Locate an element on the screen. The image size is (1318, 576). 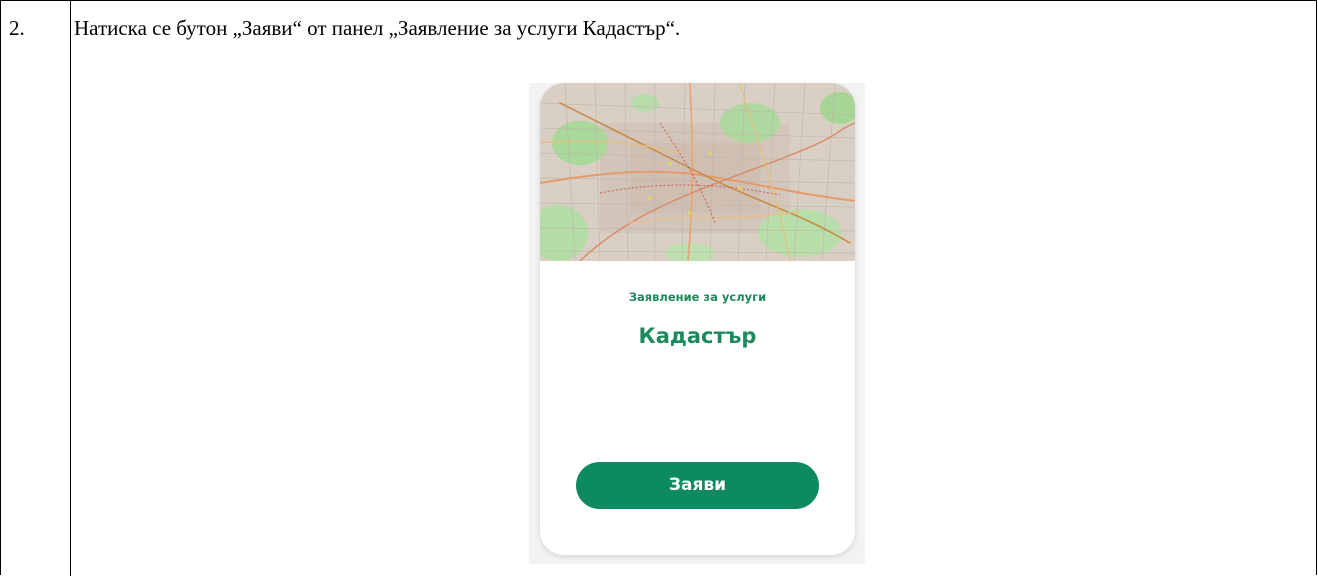
card-title: Кадастър is located at coordinates (697, 336).